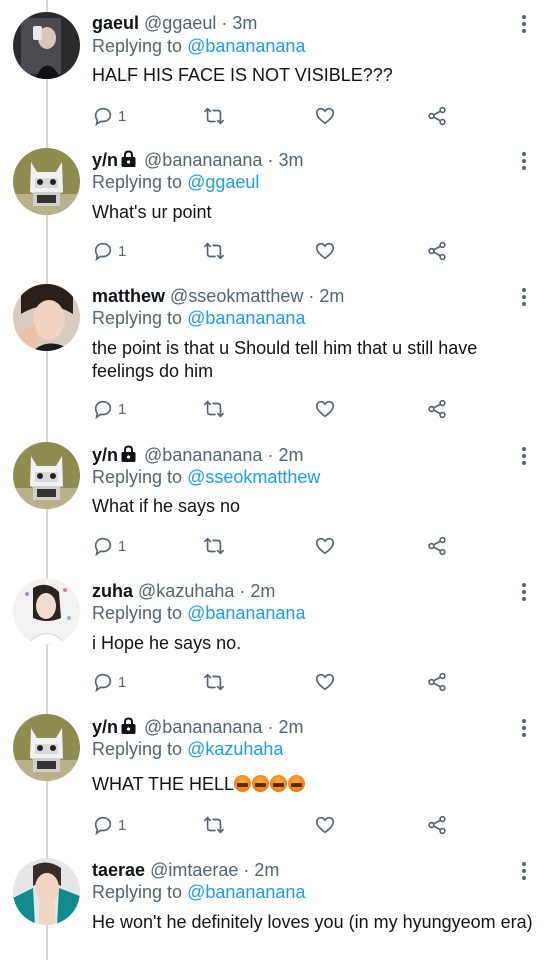  I want to click on angry-face-emoji, so click(261, 783).